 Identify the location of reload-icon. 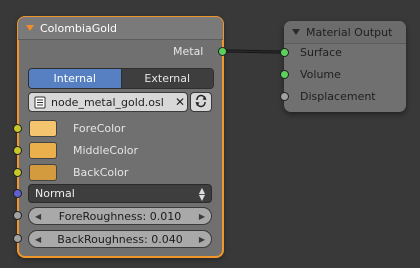
(201, 102).